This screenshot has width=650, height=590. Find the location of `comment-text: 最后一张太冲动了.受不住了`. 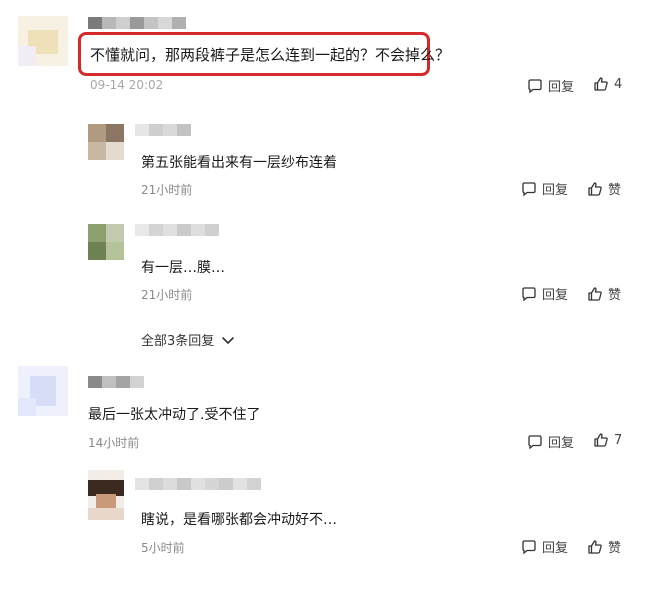

comment-text: 最后一张太冲动了.受不住了 is located at coordinates (174, 415).